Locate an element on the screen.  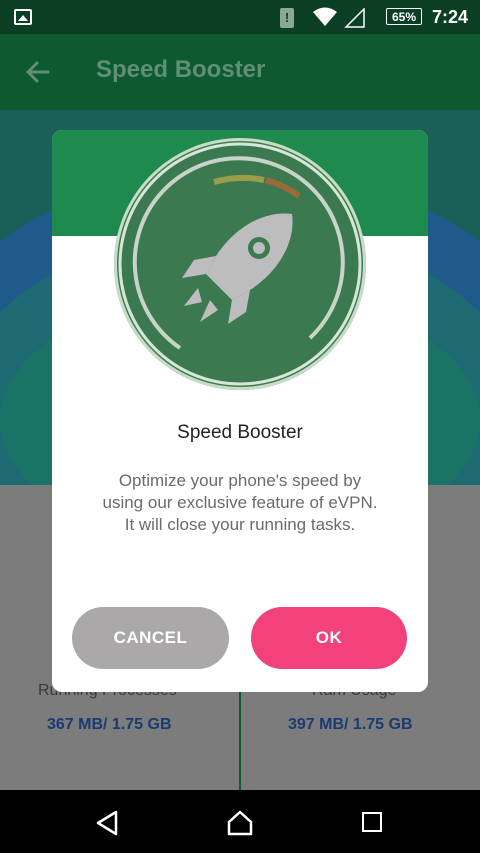
ram-usage-value: 397 MB/ 1.75 GB is located at coordinates (350, 724).